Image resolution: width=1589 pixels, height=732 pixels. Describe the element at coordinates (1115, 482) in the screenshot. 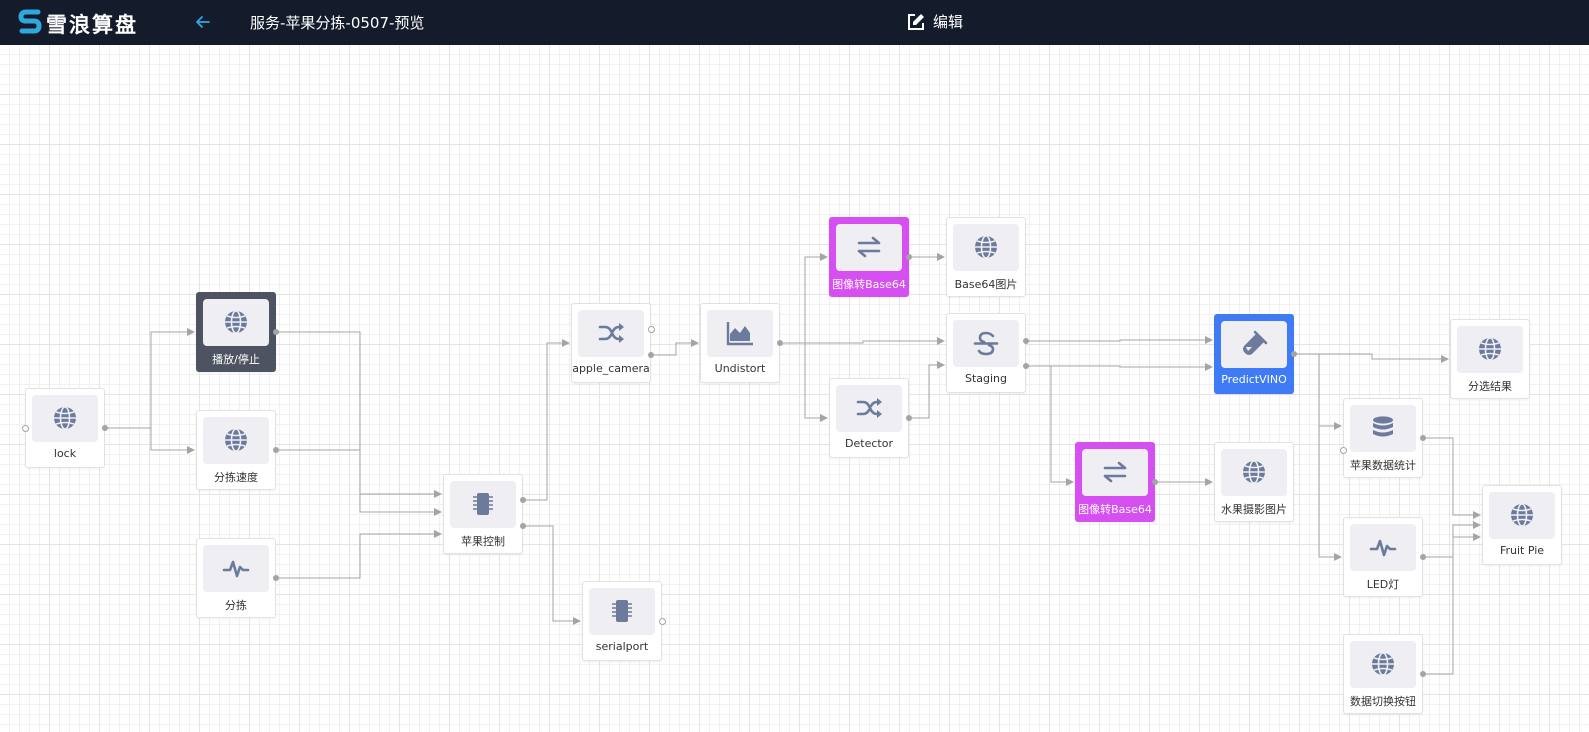

I see `node-b64b: 图像转Base64` at that location.